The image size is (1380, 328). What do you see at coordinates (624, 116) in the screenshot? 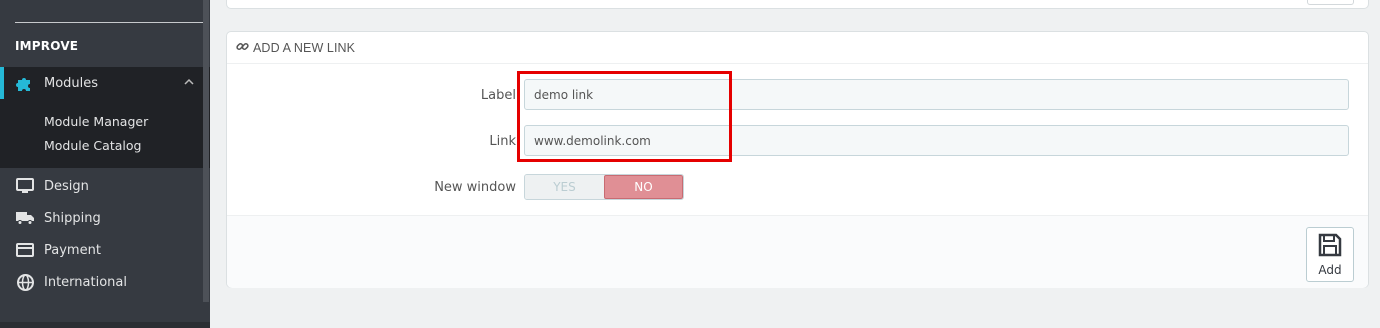
I see `highlight-box` at bounding box center [624, 116].